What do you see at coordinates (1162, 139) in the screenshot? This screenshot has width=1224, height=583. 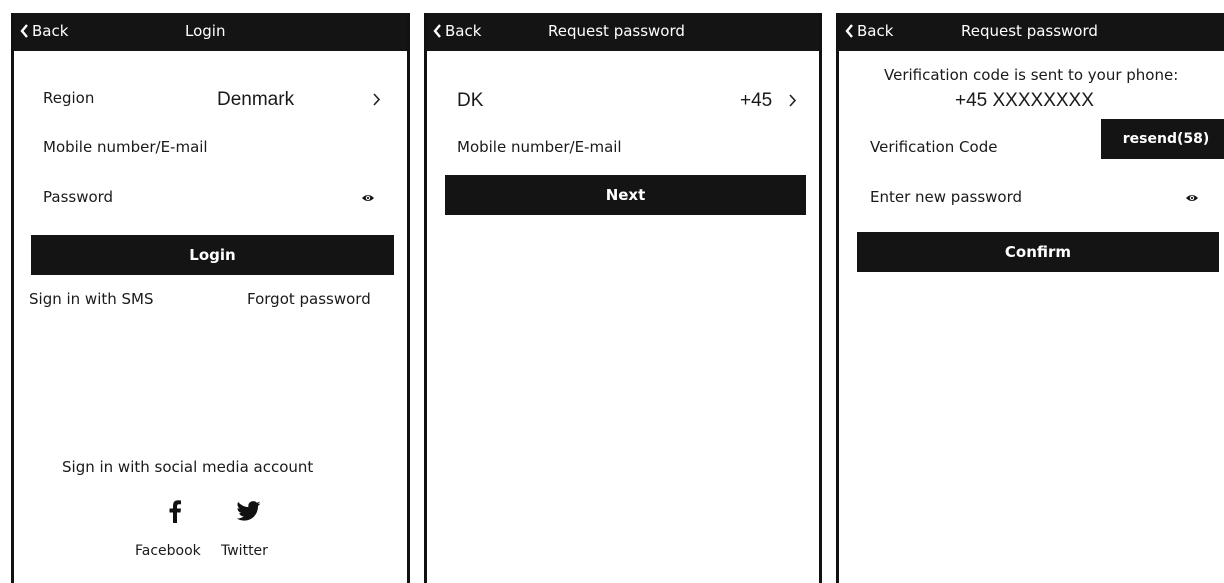 I see `resend-button: resend(58)` at bounding box center [1162, 139].